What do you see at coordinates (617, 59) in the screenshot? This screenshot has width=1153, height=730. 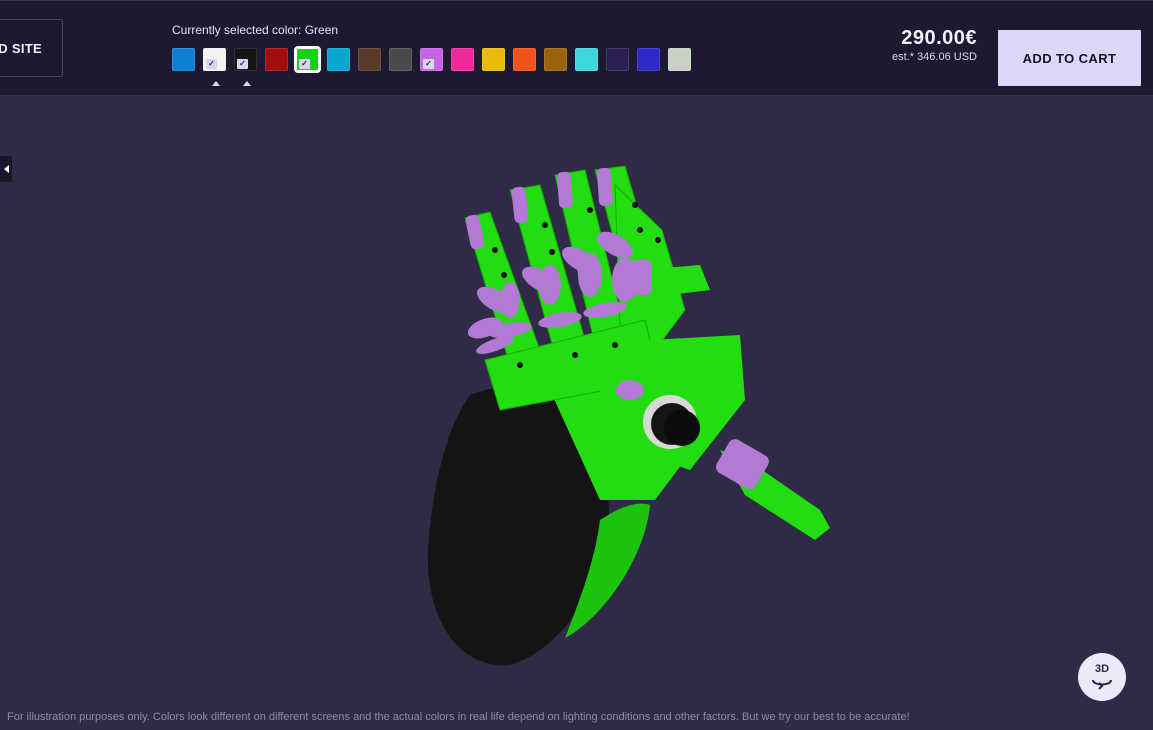 I see `swatch-galaxy` at bounding box center [617, 59].